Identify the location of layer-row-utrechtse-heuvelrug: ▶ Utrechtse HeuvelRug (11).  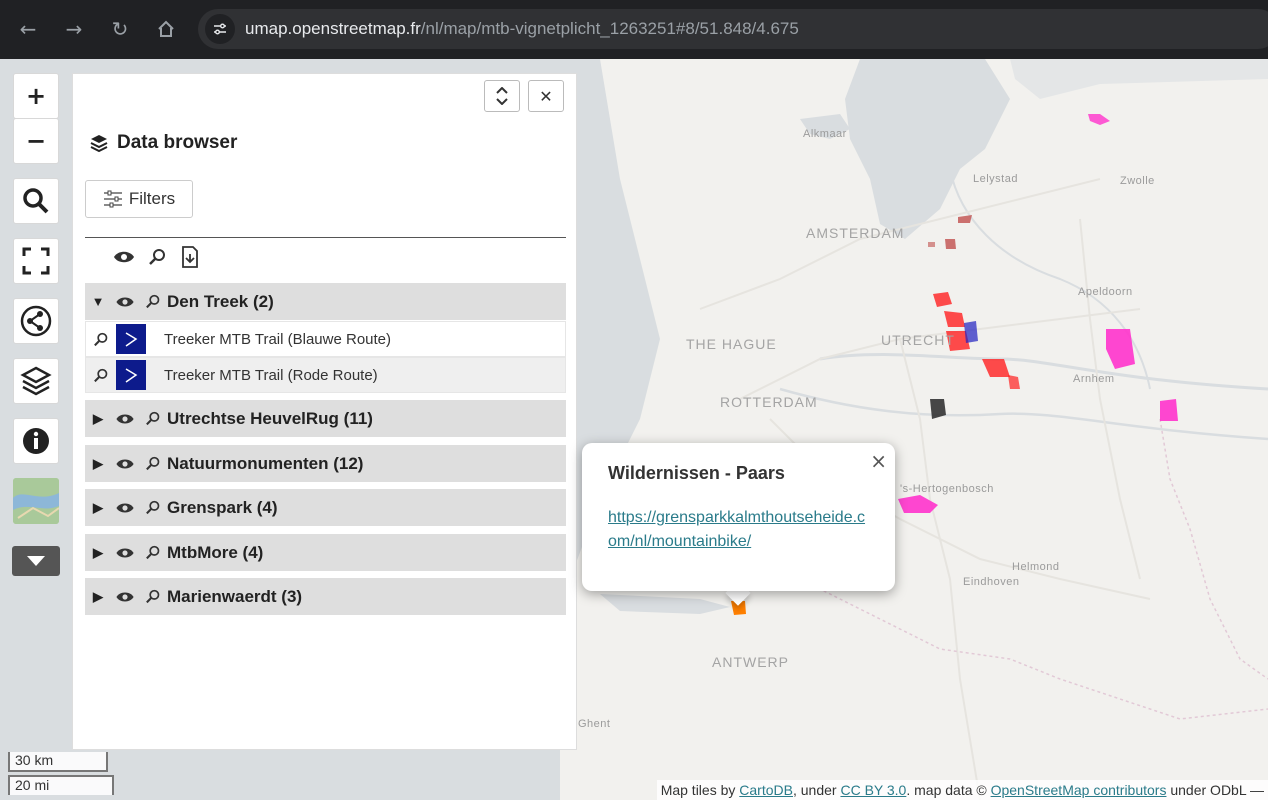
(325, 418).